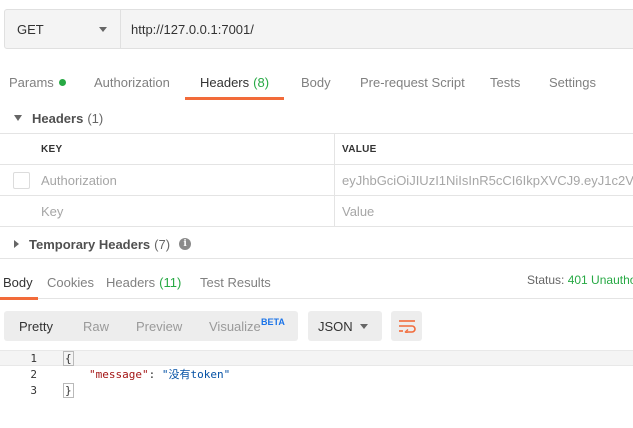 The width and height of the screenshot is (633, 428). Describe the element at coordinates (184, 211) in the screenshot. I see `new-key-input: Key` at that location.